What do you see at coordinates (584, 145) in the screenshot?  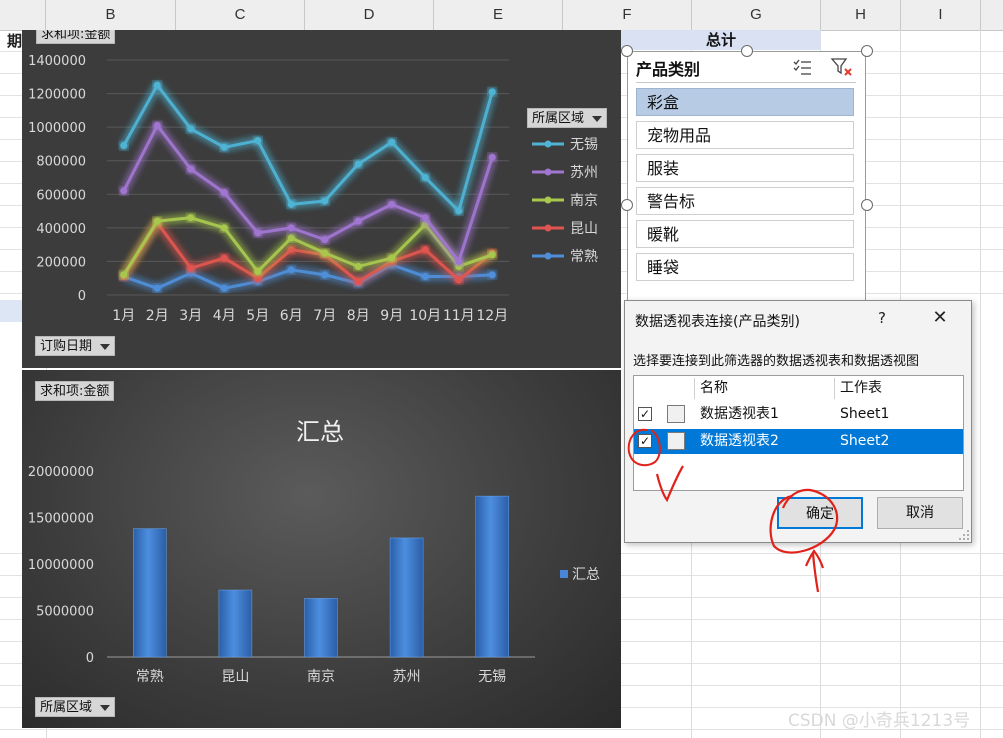 I see `legend-label: 无锡` at bounding box center [584, 145].